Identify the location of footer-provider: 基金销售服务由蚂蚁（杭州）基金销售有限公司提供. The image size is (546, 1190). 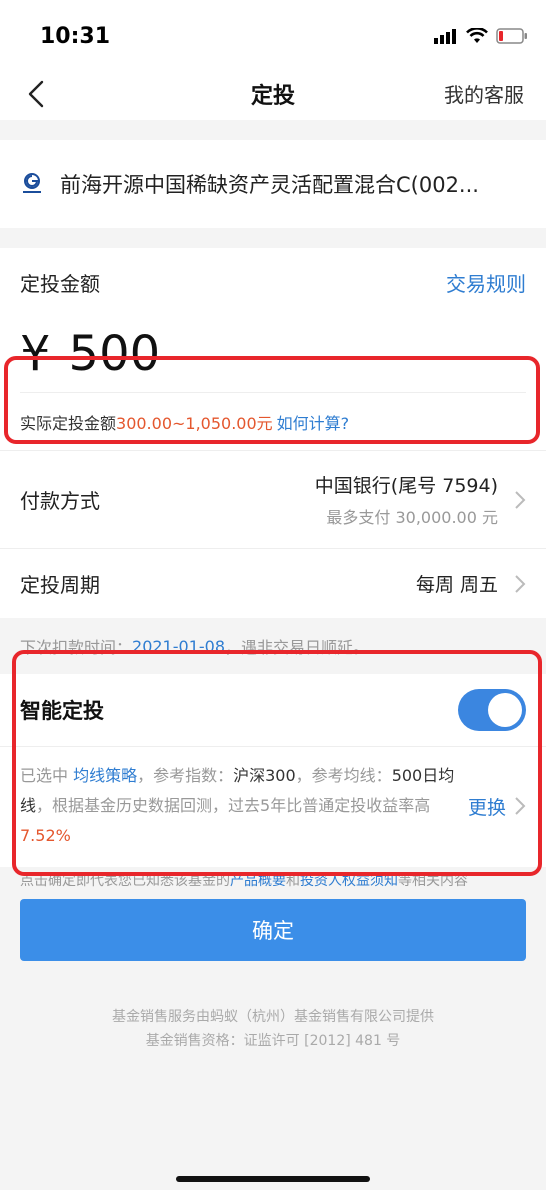
(273, 1017).